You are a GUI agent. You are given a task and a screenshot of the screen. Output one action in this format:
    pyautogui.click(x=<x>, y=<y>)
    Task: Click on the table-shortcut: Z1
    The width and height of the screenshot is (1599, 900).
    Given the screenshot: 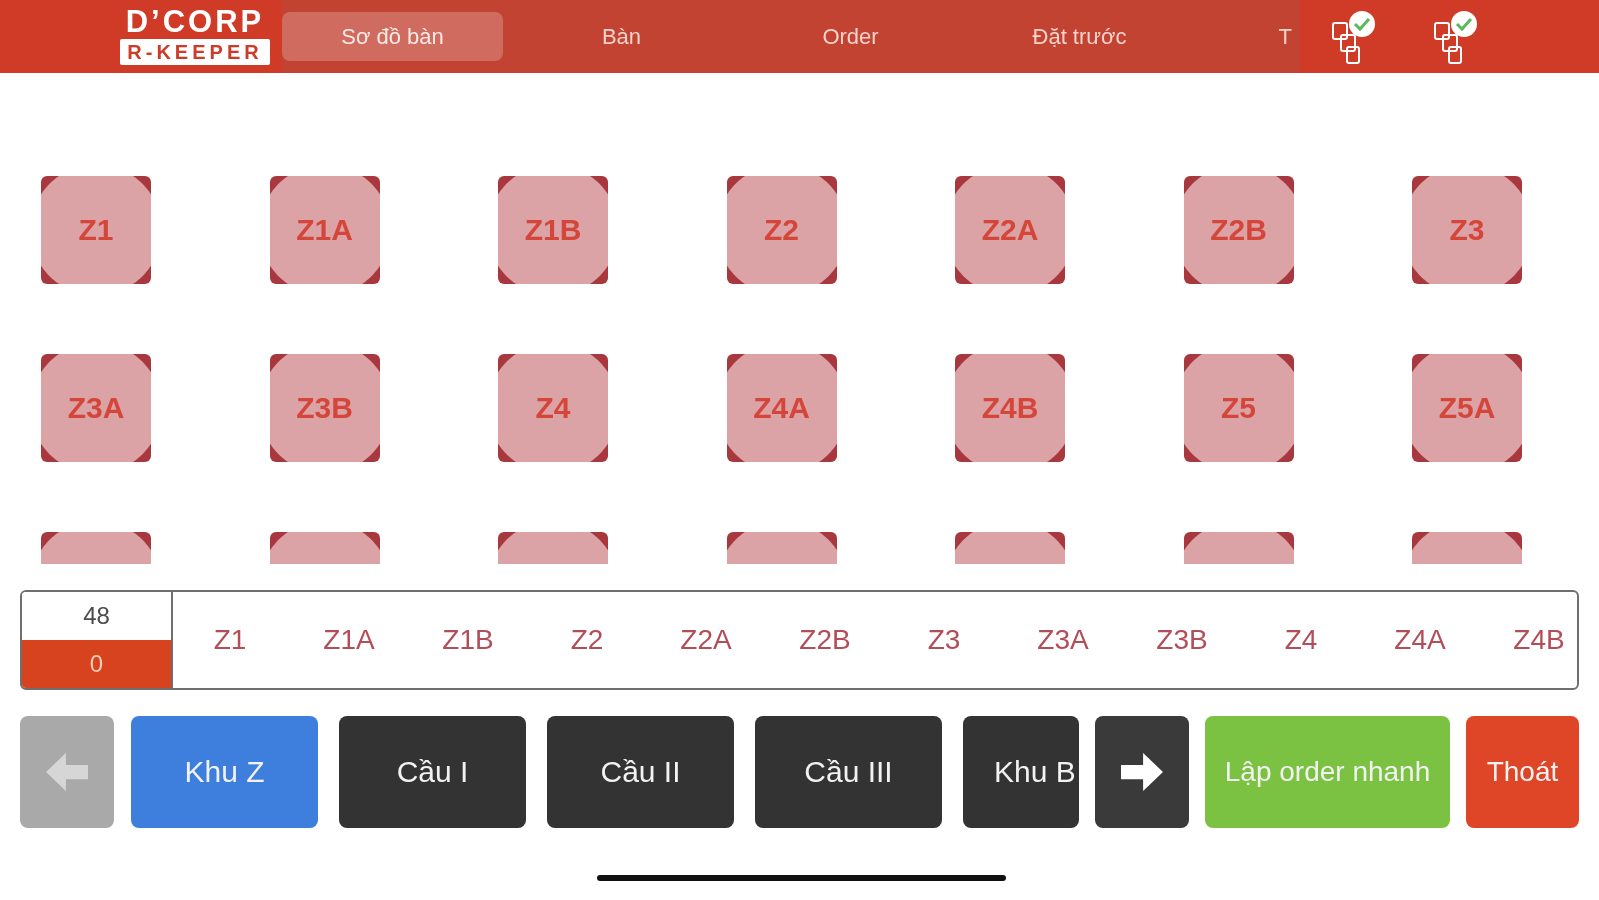 What is the action you would take?
    pyautogui.click(x=230, y=640)
    